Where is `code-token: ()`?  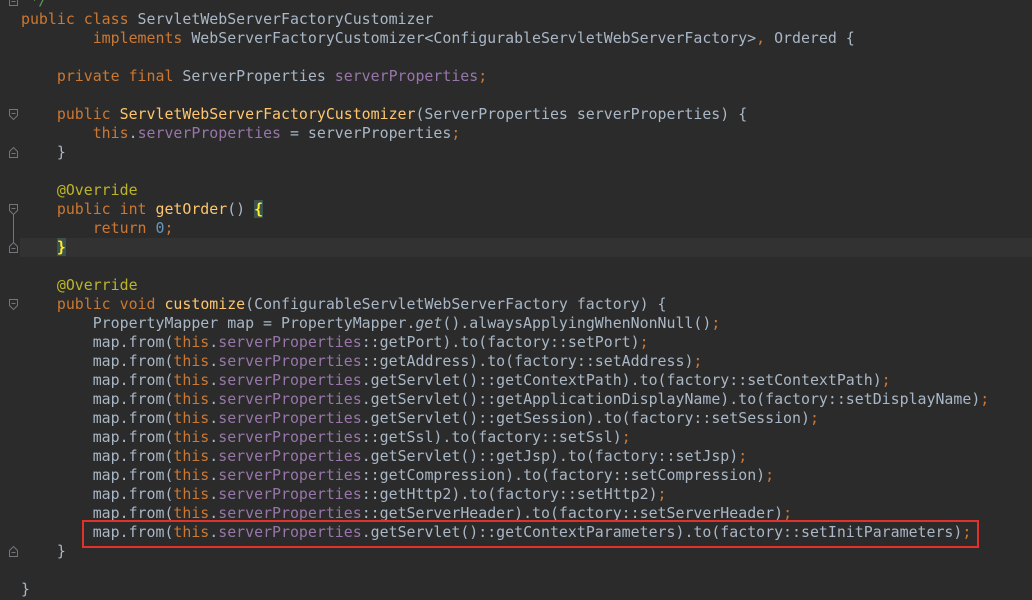 code-token: () is located at coordinates (241, 209).